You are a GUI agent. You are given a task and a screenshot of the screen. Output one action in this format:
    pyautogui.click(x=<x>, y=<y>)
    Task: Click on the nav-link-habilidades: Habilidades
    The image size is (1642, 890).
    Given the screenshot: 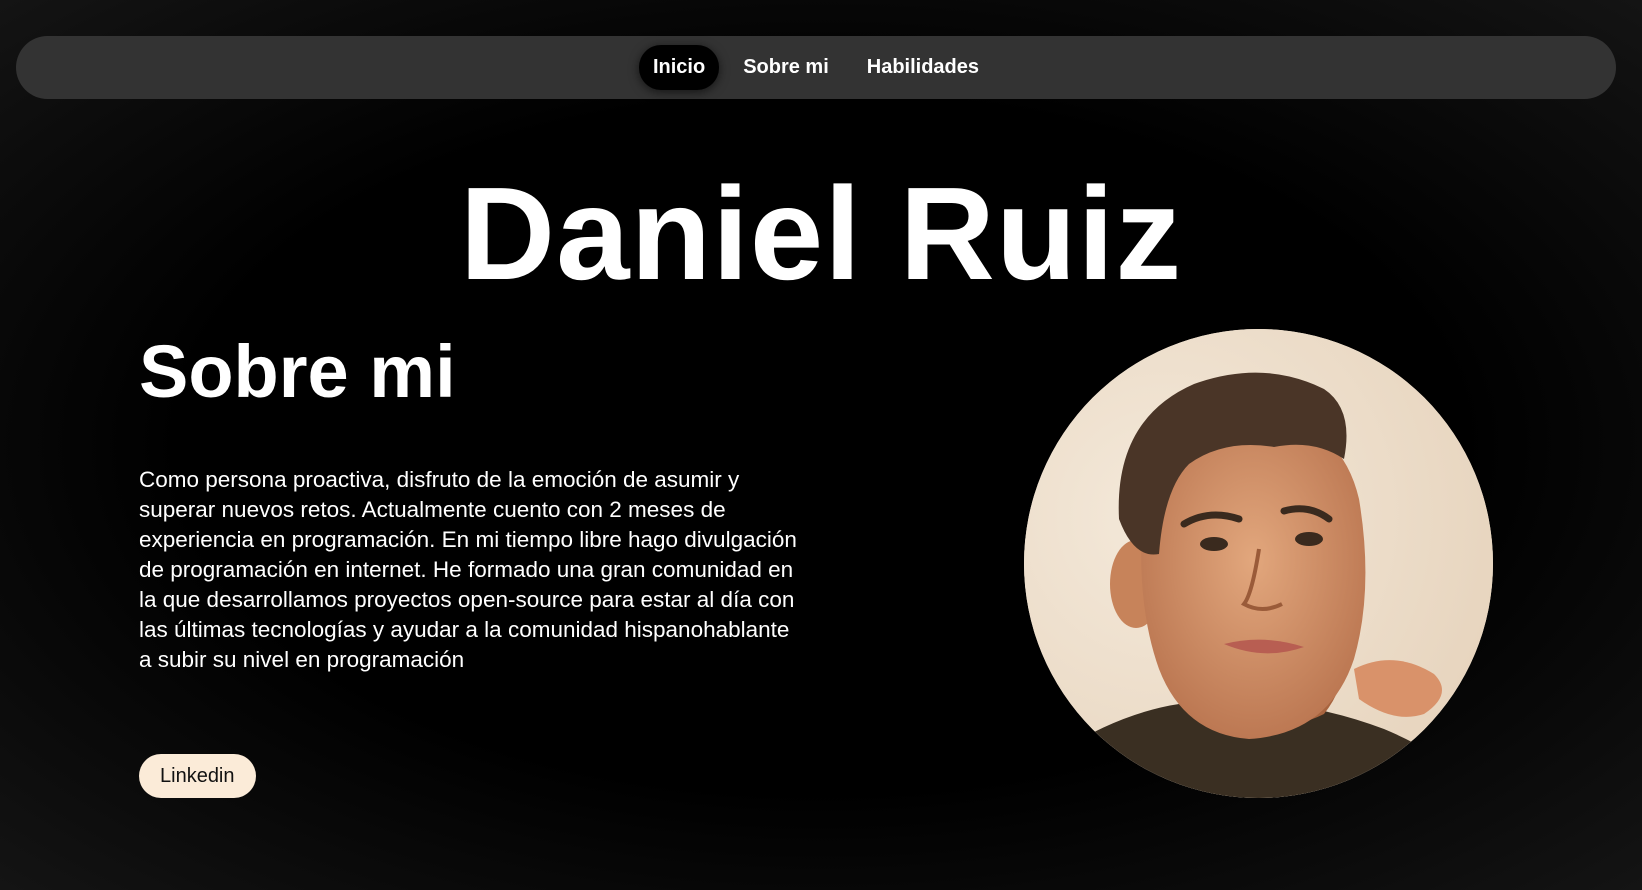 What is the action you would take?
    pyautogui.click(x=923, y=67)
    